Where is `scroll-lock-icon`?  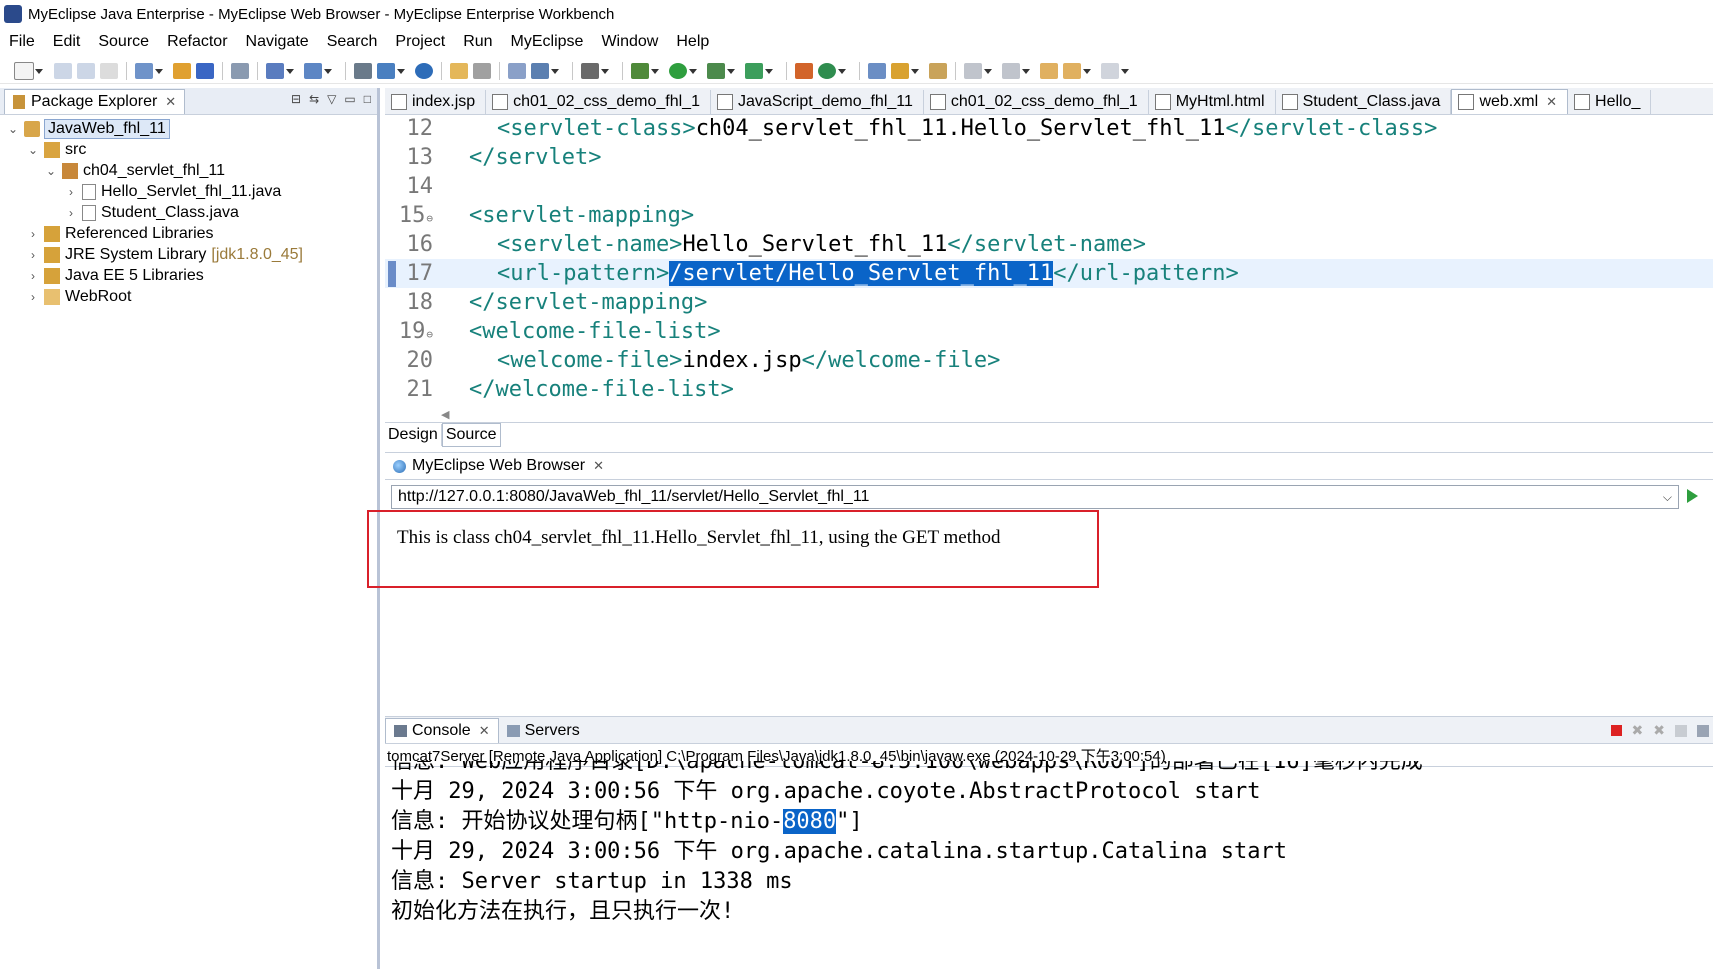 scroll-lock-icon is located at coordinates (1703, 730).